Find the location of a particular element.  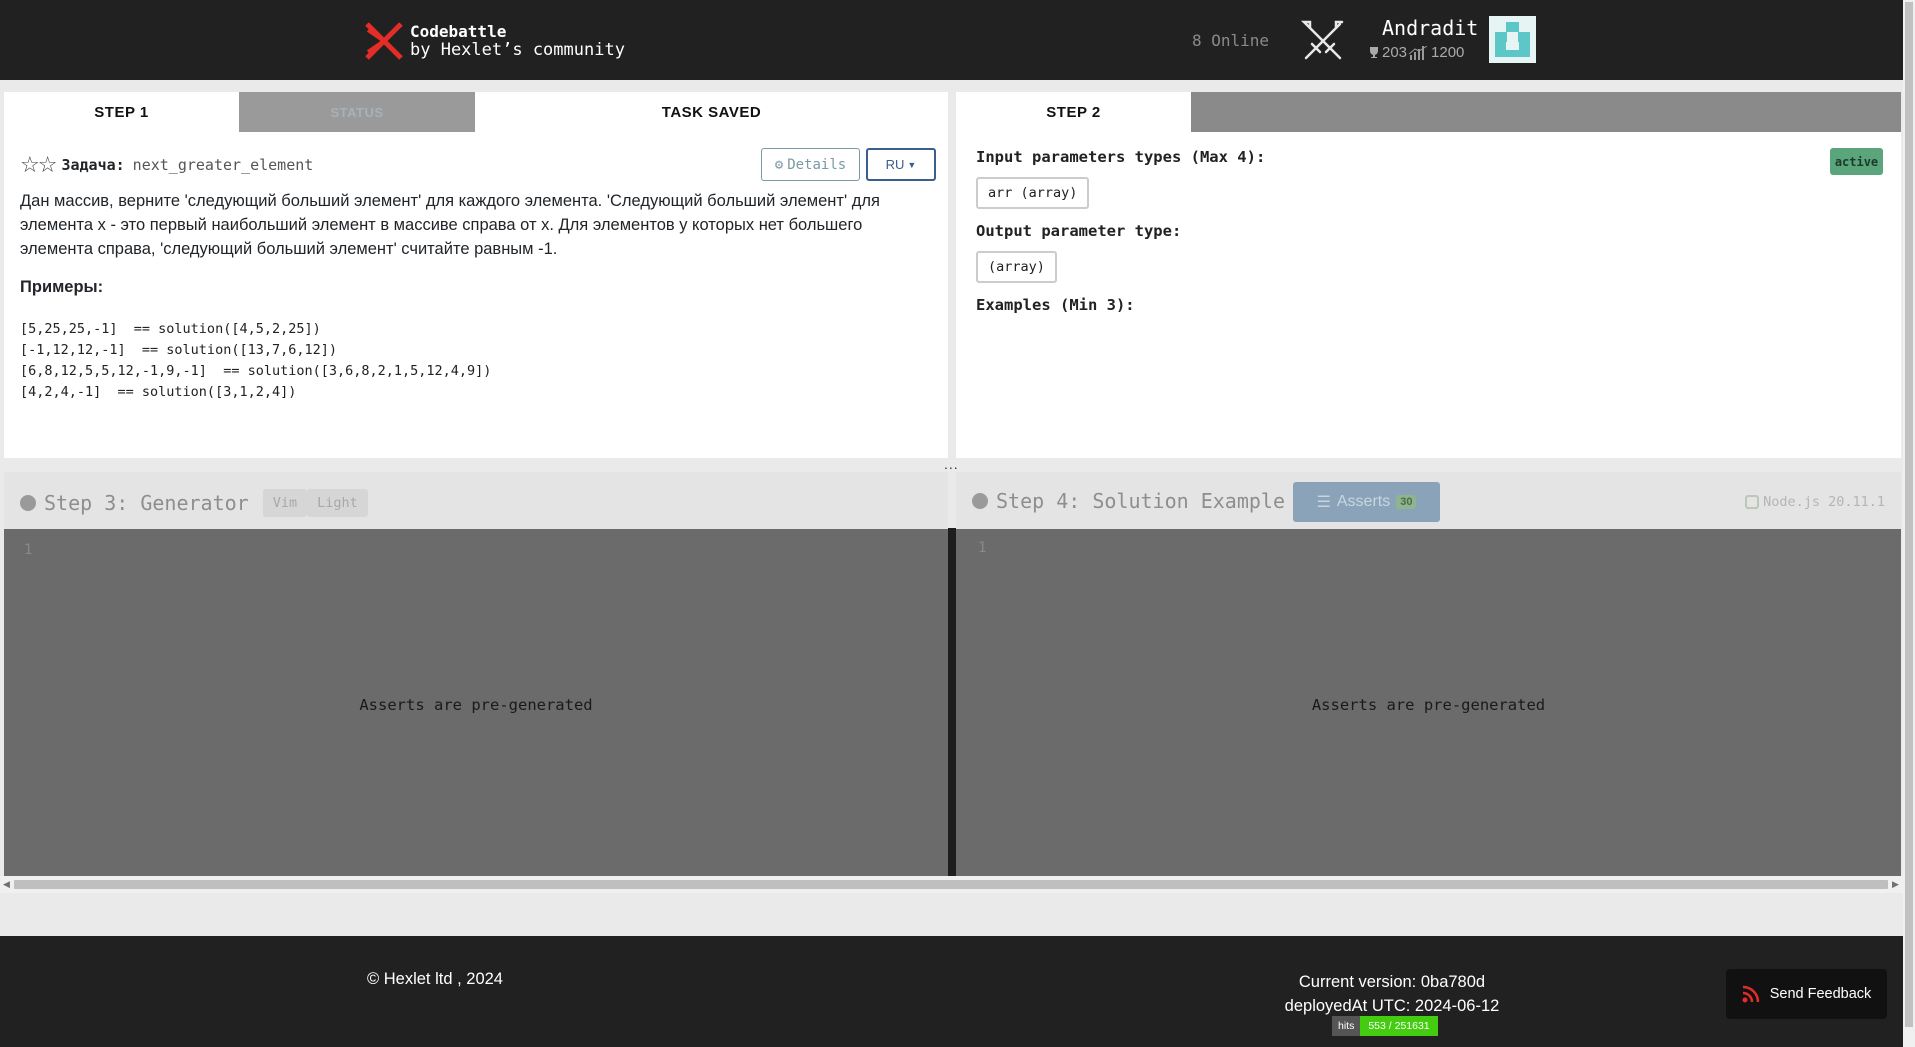

gear-icon: ⚙ is located at coordinates (779, 164).